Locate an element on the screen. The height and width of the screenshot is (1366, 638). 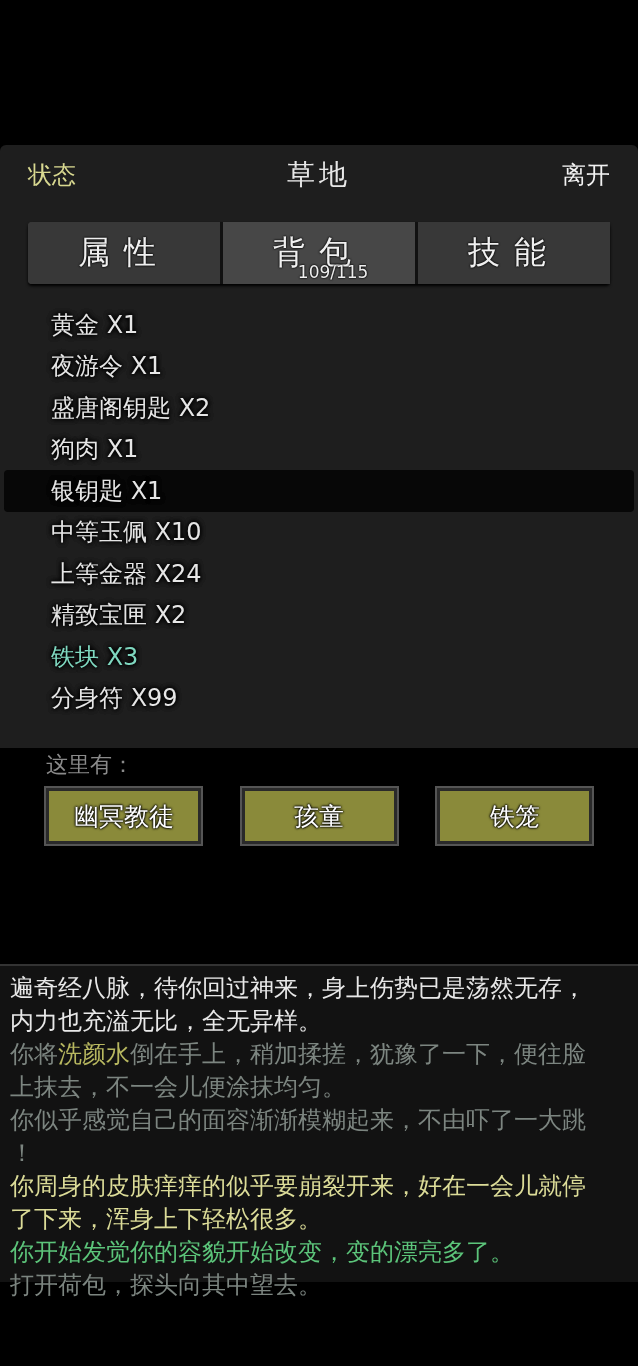
inventory-item: 铁块 X3 is located at coordinates (319, 657).